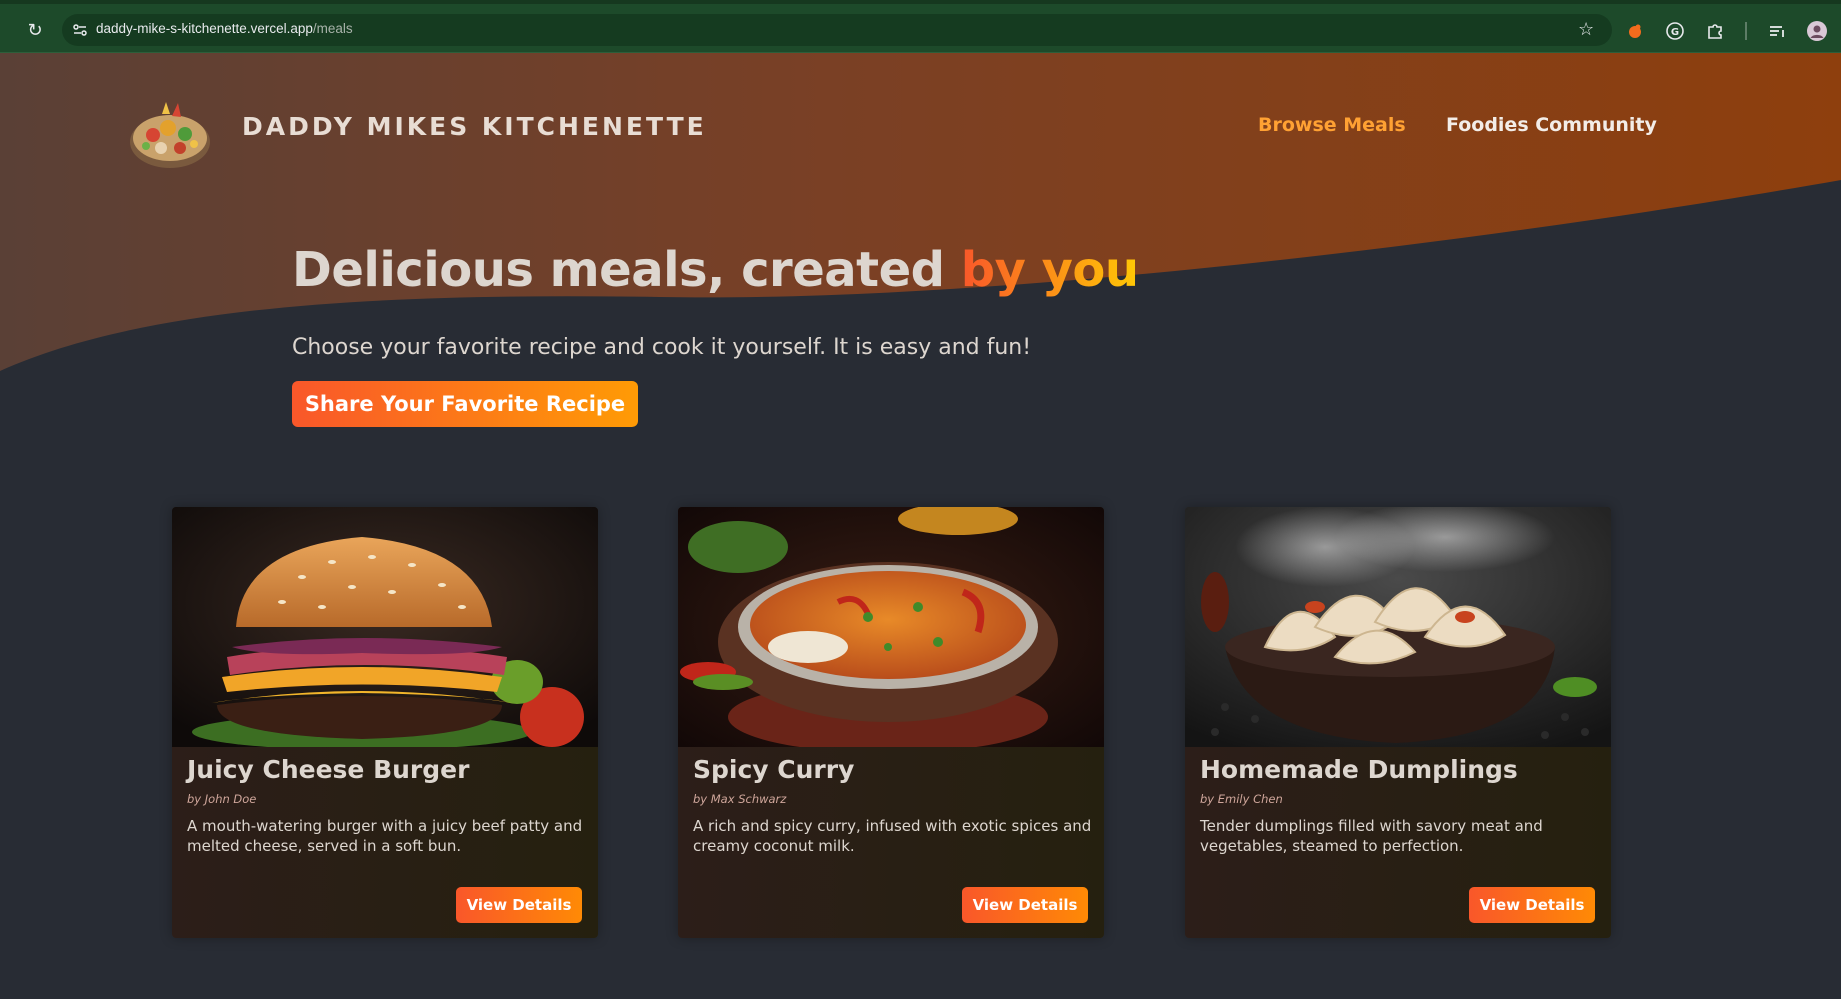  Describe the element at coordinates (1551, 125) in the screenshot. I see `nav-foodies-community: Foodies Community` at that location.